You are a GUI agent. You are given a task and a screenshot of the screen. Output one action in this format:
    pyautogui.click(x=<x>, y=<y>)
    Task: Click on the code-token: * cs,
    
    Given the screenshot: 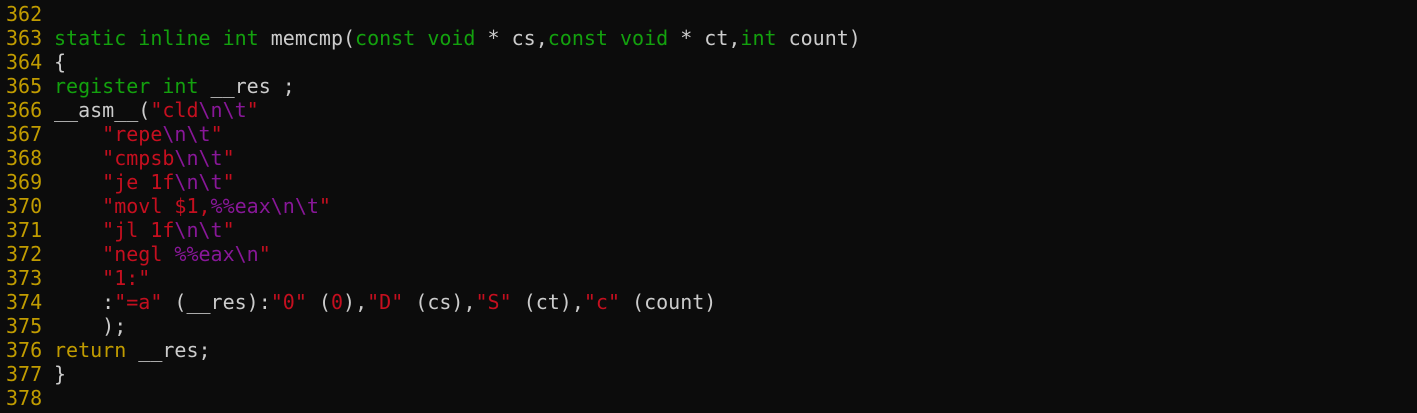 What is the action you would take?
    pyautogui.click(x=511, y=38)
    